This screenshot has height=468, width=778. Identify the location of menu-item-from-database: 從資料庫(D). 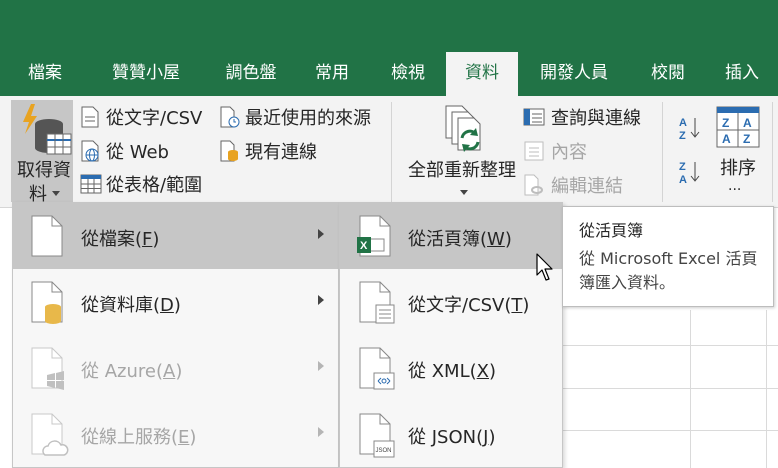
(175, 302).